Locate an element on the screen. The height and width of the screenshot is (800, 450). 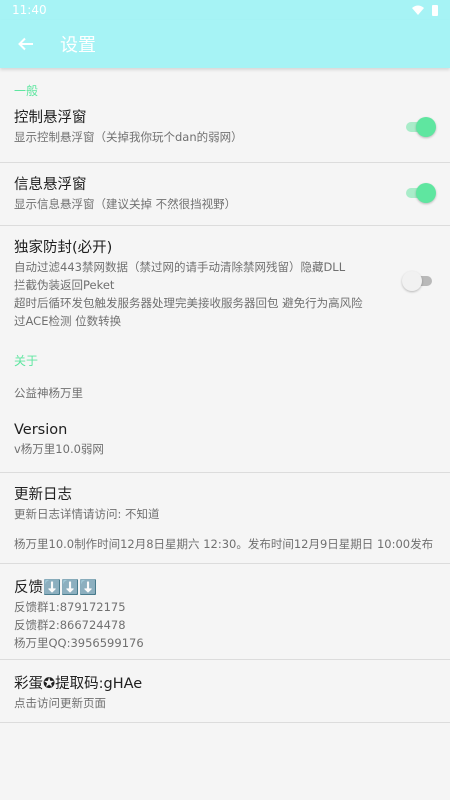
pref-version-title: Version is located at coordinates (41, 430).